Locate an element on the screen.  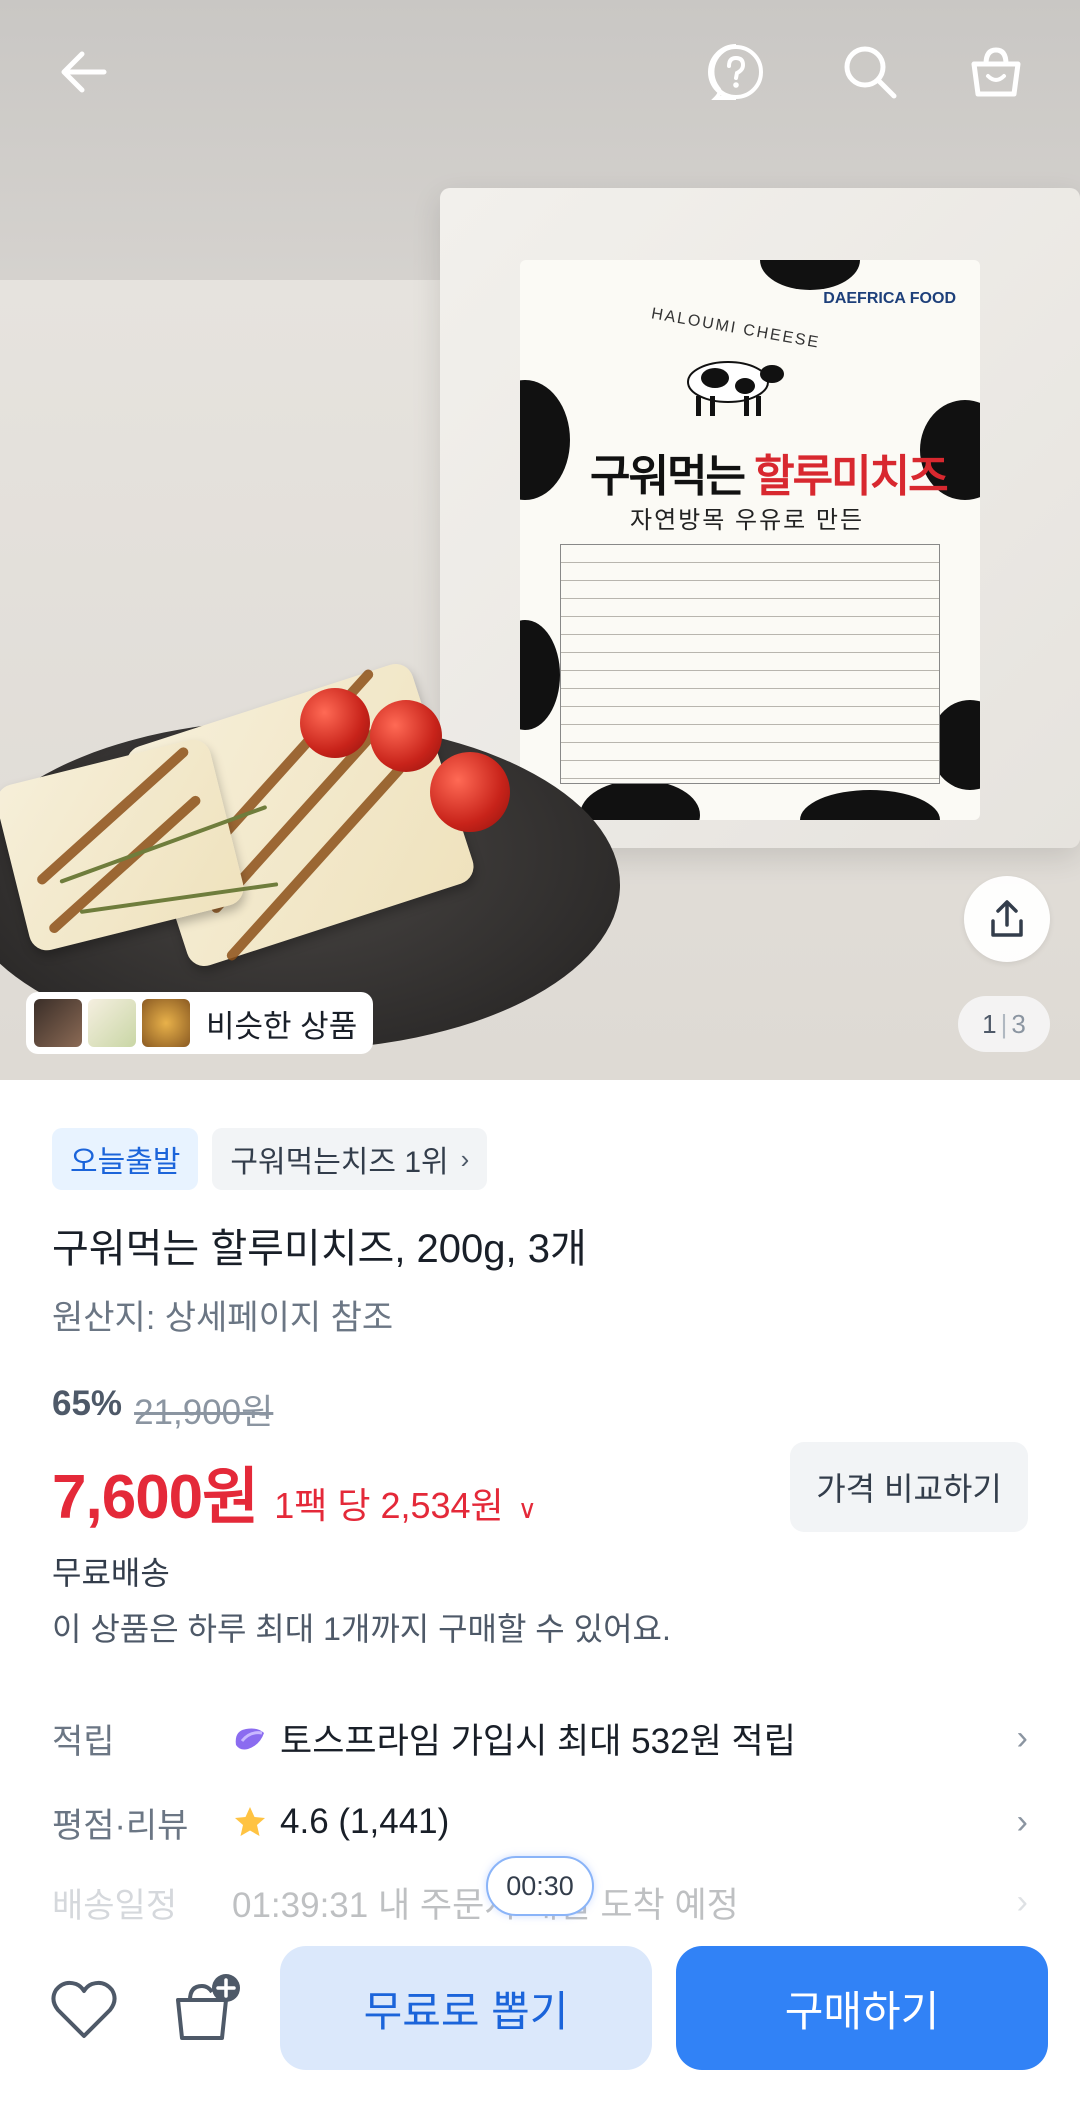
chevron-down-icon: ∨ is located at coordinates (527, 1509).